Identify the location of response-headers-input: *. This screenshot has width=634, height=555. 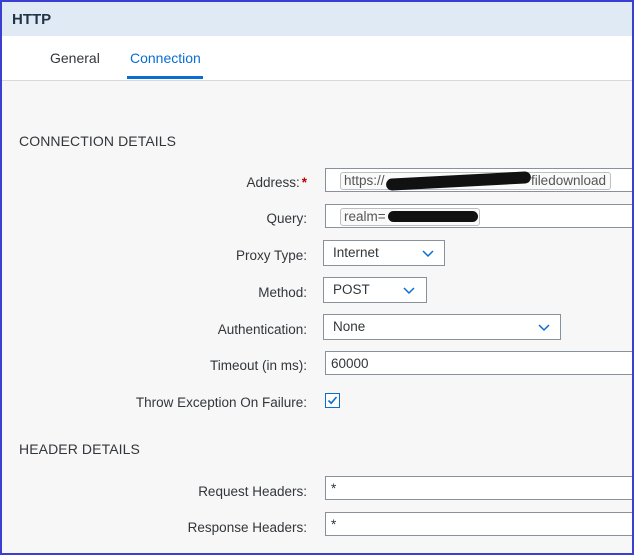
(478, 524).